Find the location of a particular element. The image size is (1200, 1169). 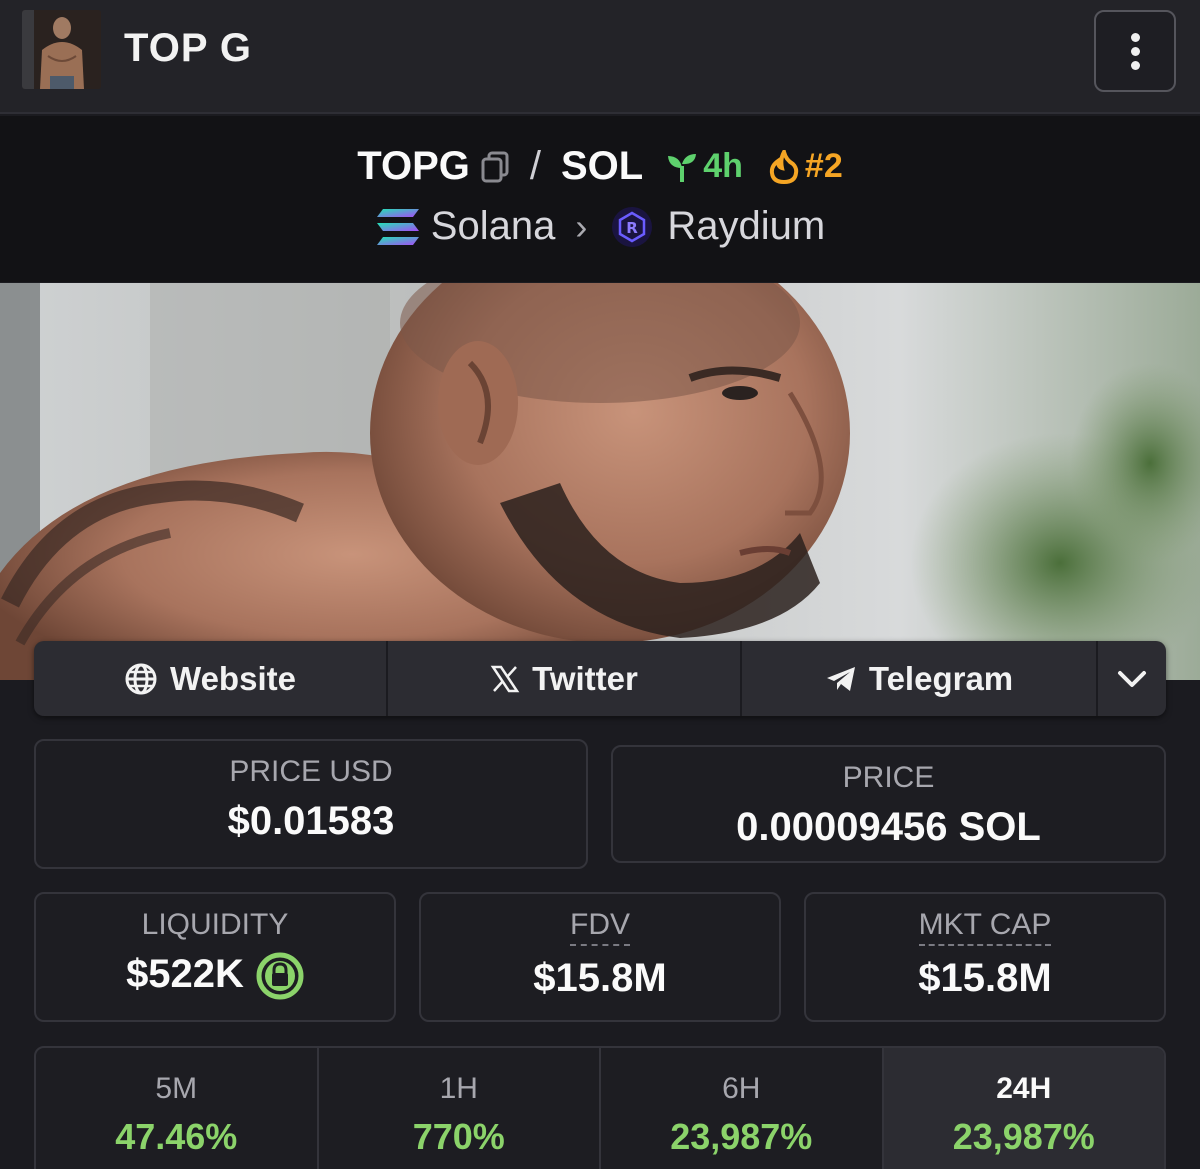

telegram-link: Telegram is located at coordinates (920, 678).